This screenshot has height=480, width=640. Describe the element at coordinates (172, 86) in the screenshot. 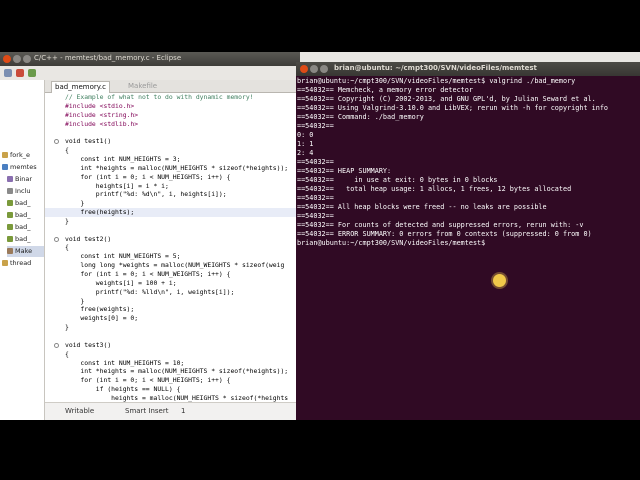

I see `editor-tab-bar: bad_memory.c Makefile` at that location.